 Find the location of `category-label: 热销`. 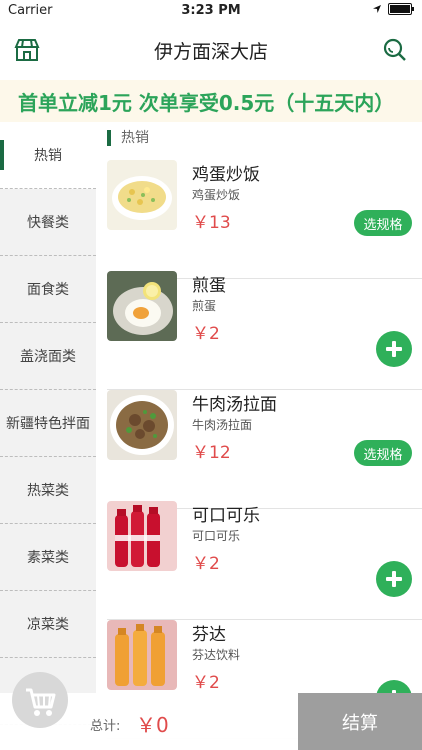

category-label: 热销 is located at coordinates (48, 156).